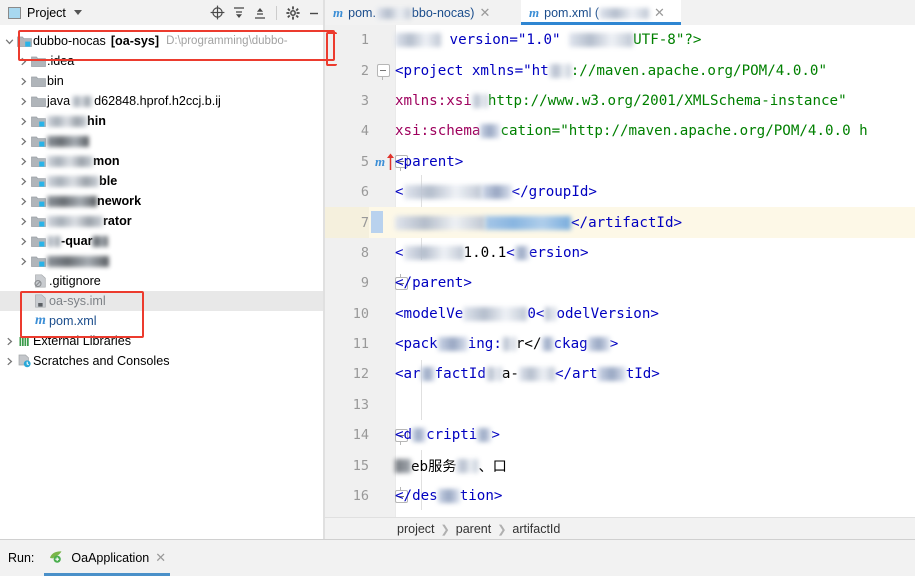 The width and height of the screenshot is (915, 576). I want to click on breadcrumb-item-artifactid: artifactId, so click(536, 529).